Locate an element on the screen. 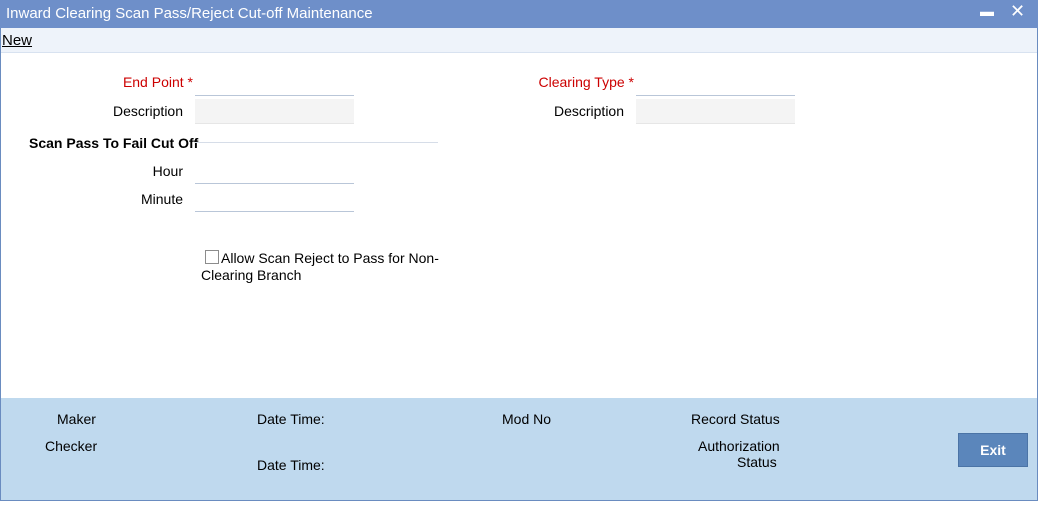 This screenshot has width=1038, height=508. clearing-type-input is located at coordinates (715, 83).